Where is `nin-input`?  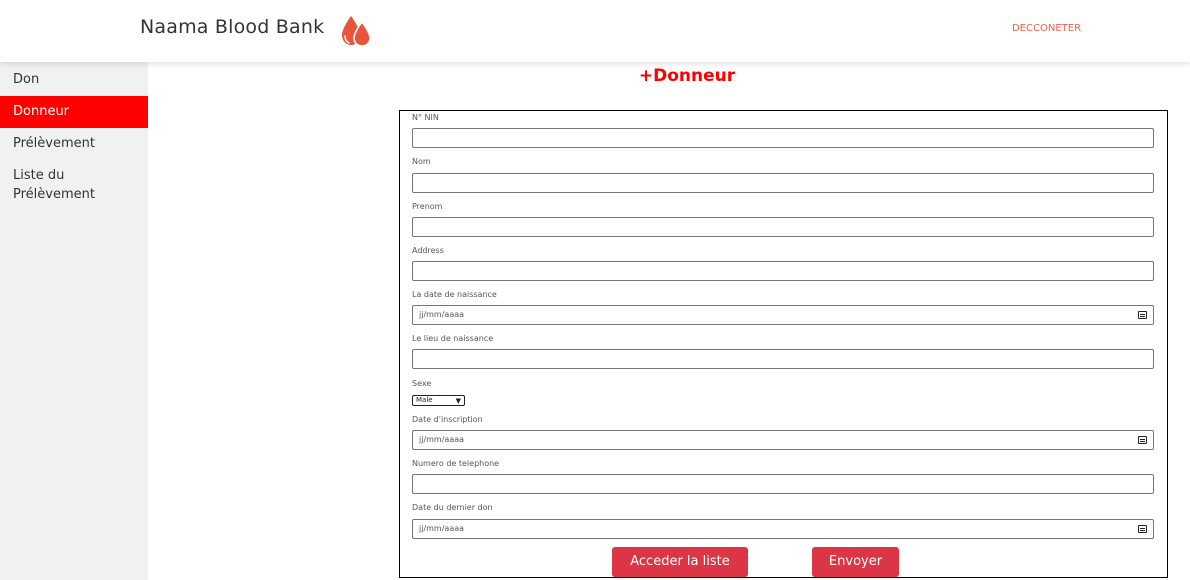 nin-input is located at coordinates (783, 138).